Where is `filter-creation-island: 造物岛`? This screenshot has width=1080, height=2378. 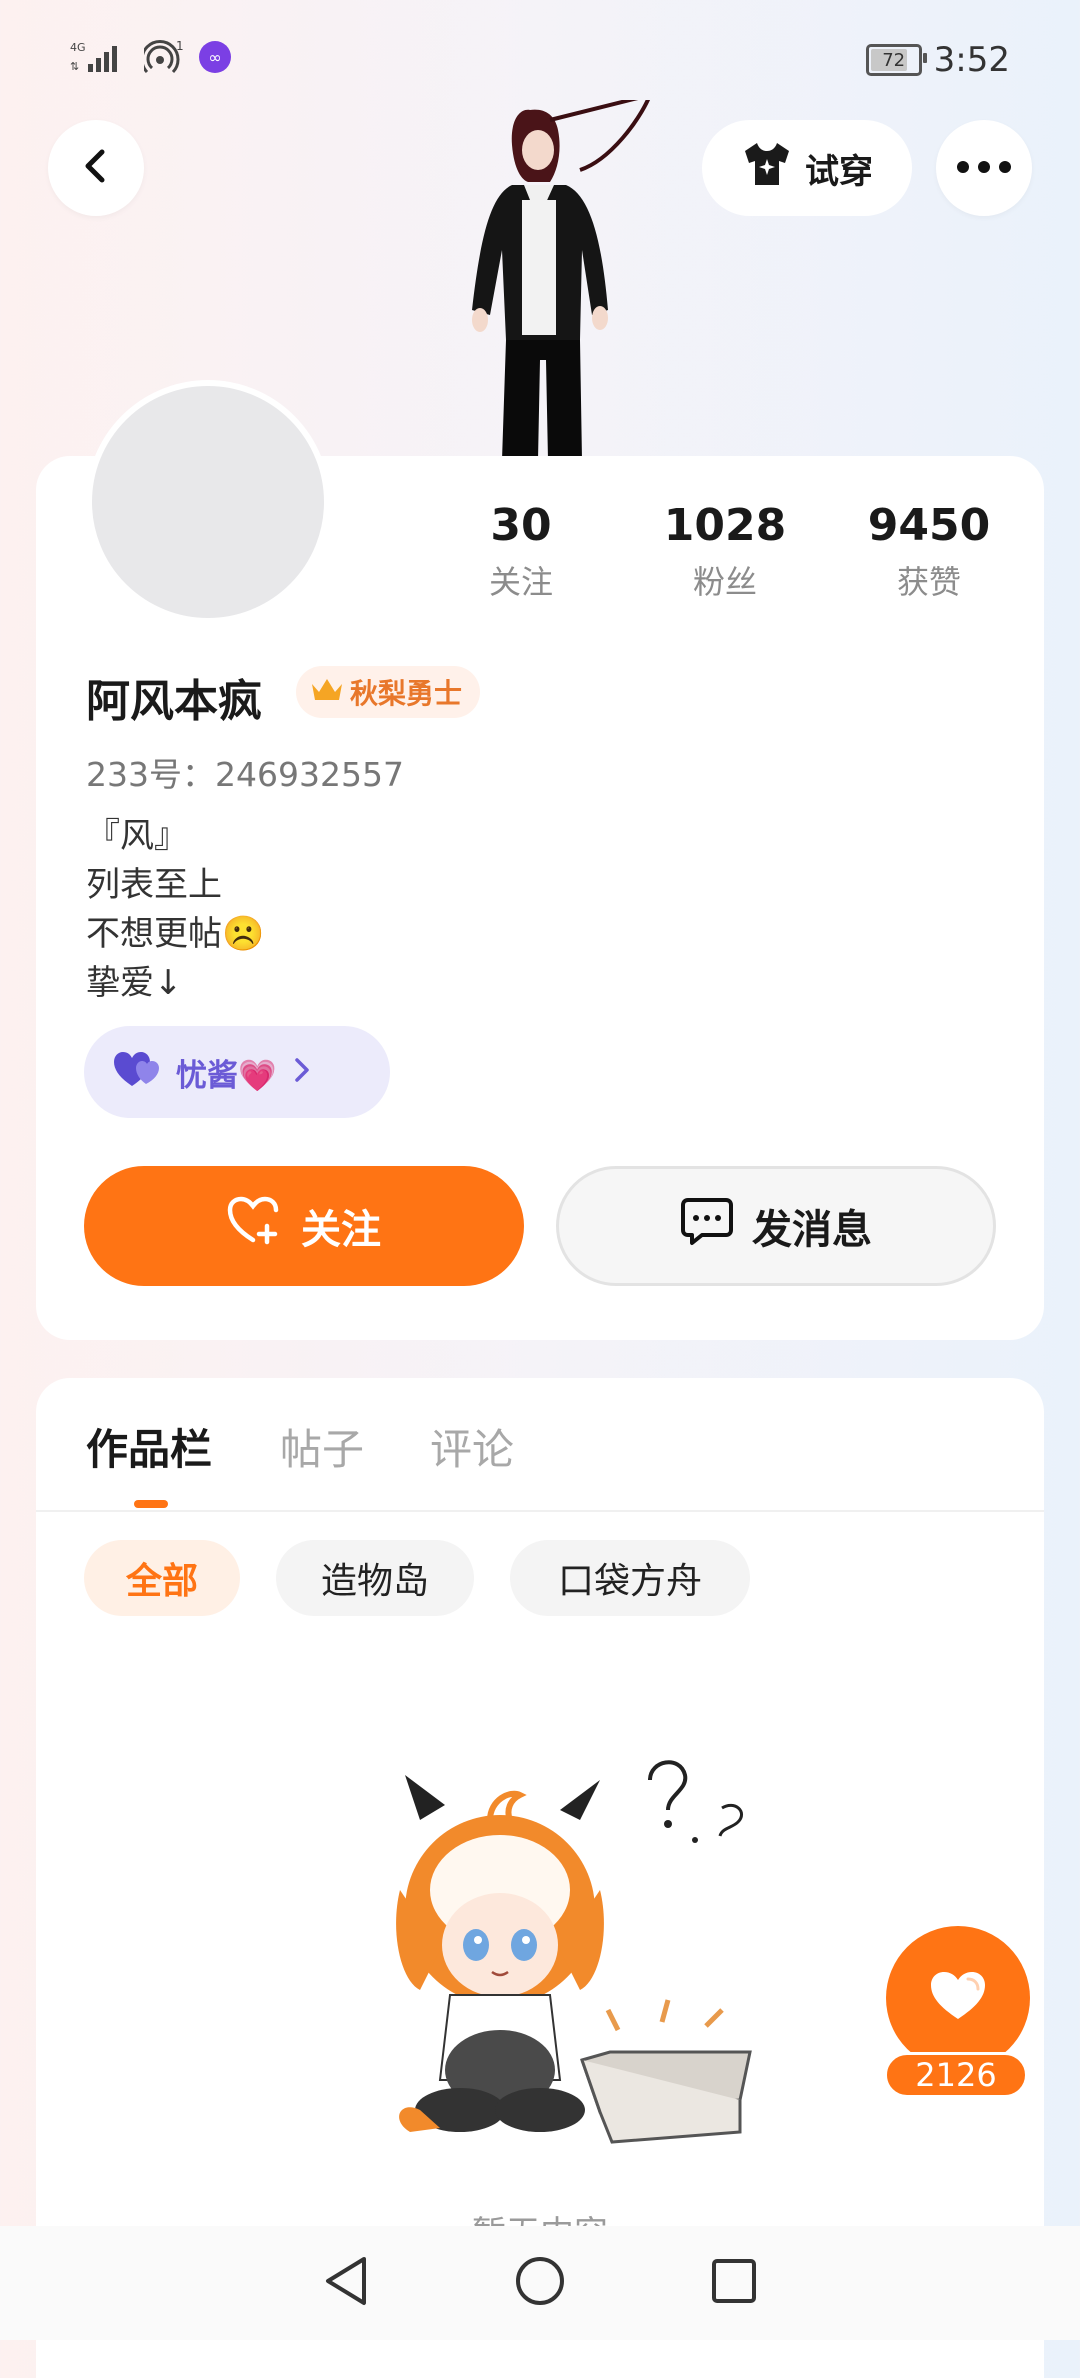
filter-creation-island: 造物岛 is located at coordinates (375, 1578).